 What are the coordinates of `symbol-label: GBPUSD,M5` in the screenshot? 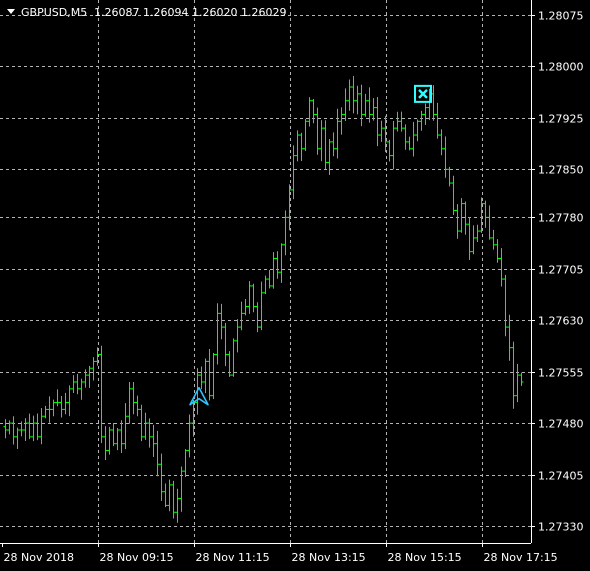 It's located at (54, 12).